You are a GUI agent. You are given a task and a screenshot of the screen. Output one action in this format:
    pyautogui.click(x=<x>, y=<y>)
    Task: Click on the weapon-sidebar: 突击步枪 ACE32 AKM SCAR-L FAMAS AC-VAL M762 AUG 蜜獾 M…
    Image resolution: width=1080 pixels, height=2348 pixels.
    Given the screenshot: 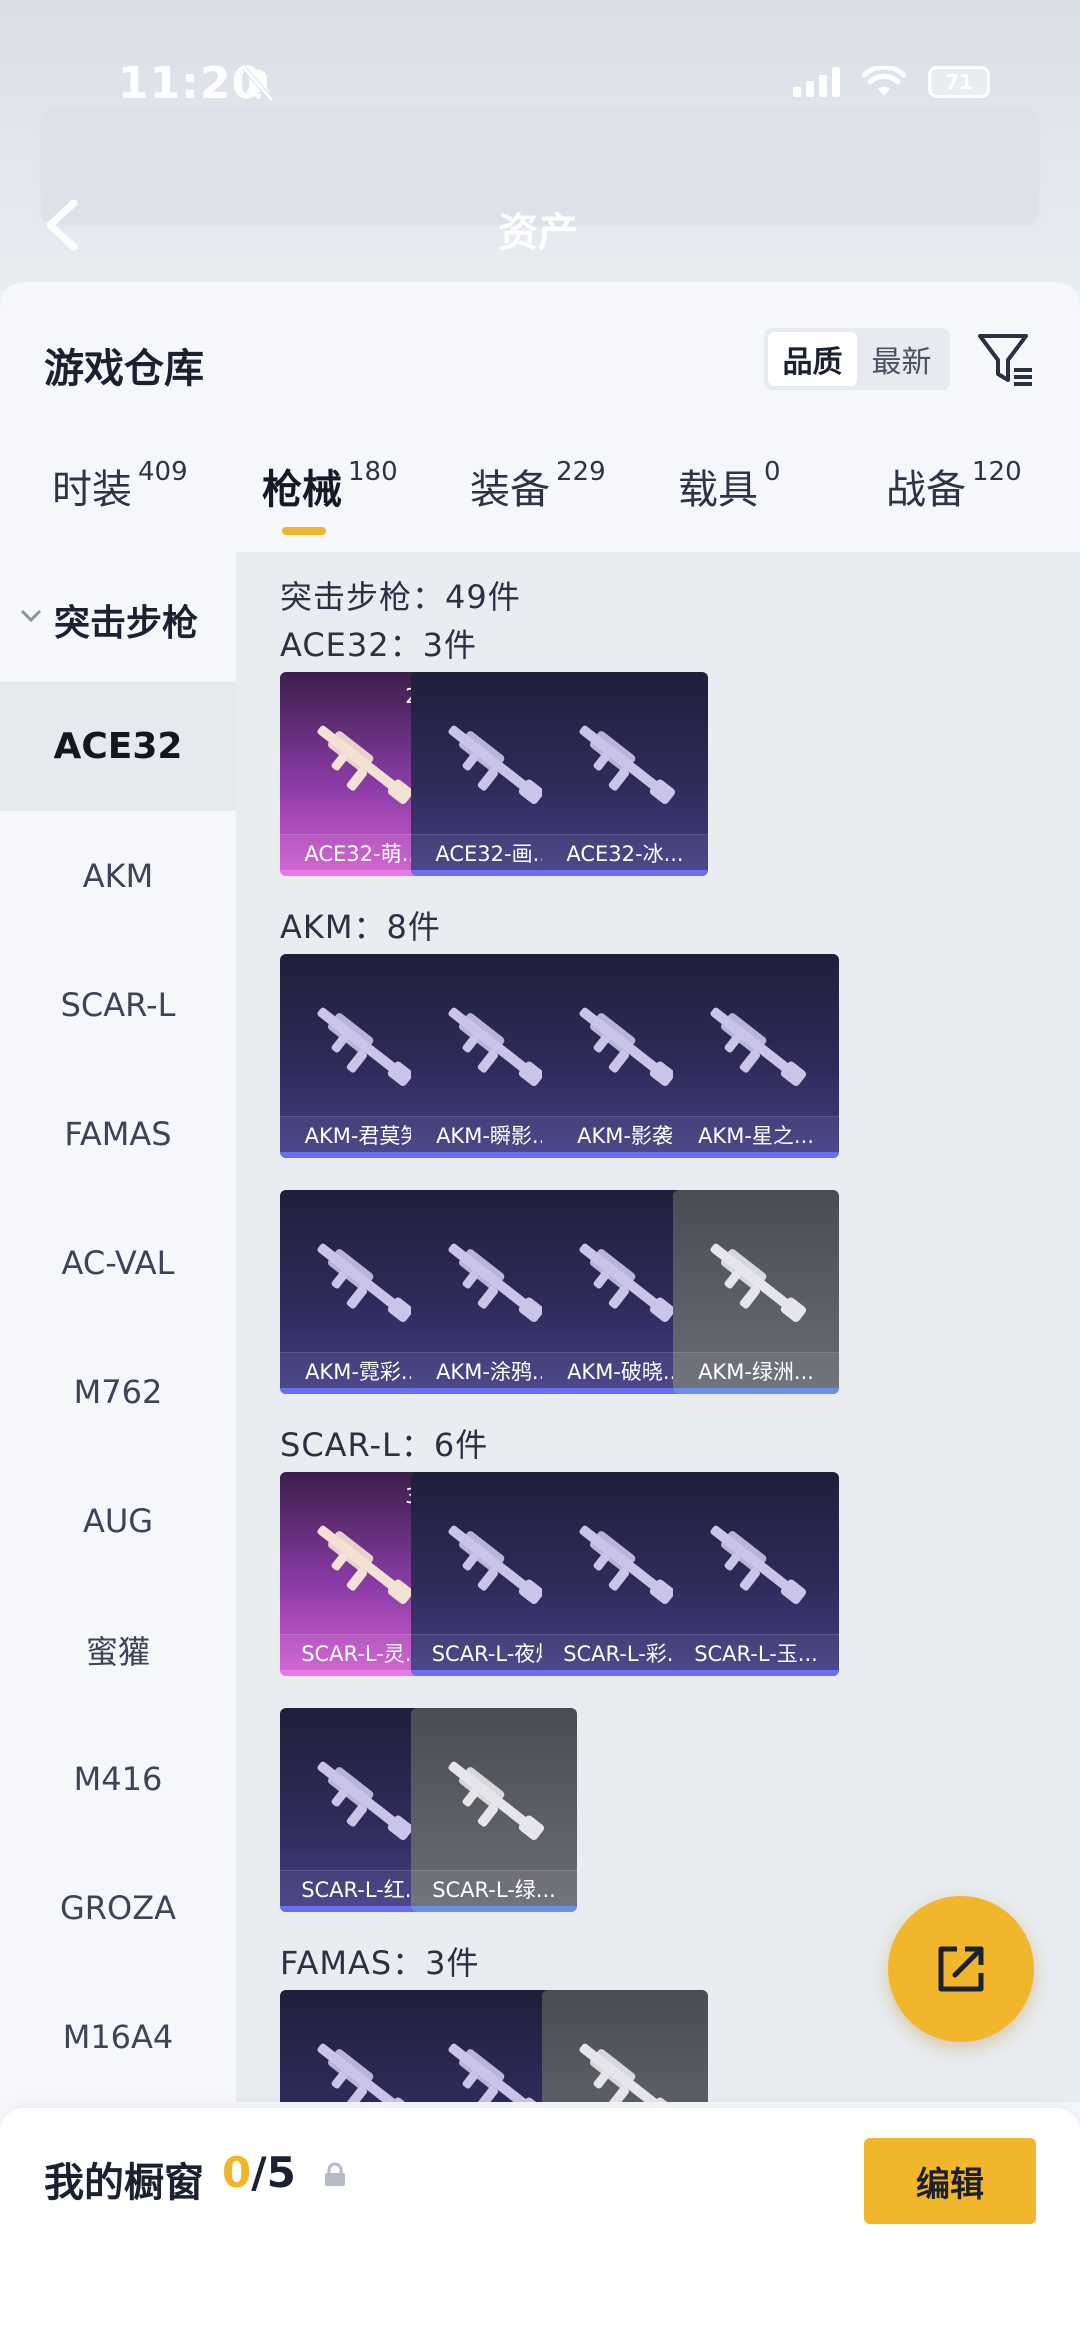 What is the action you would take?
    pyautogui.click(x=118, y=1304)
    